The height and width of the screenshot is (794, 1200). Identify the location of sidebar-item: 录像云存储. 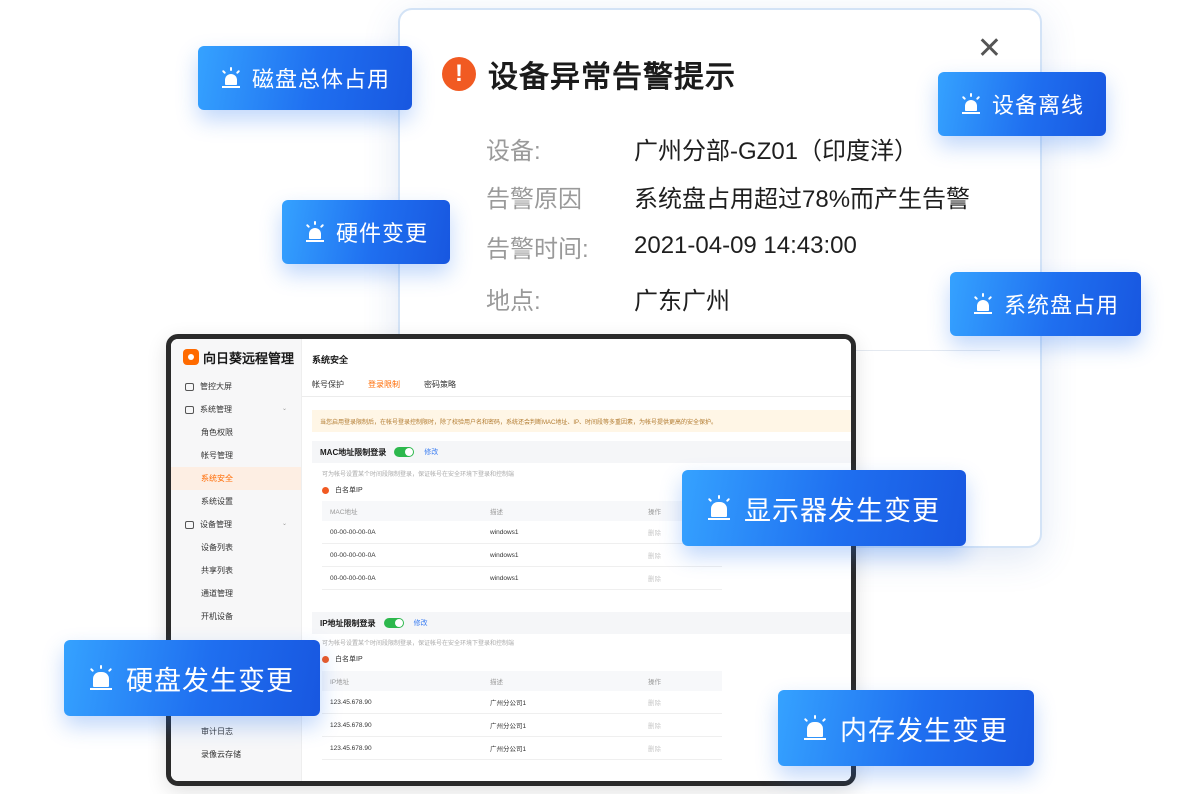
(236, 754).